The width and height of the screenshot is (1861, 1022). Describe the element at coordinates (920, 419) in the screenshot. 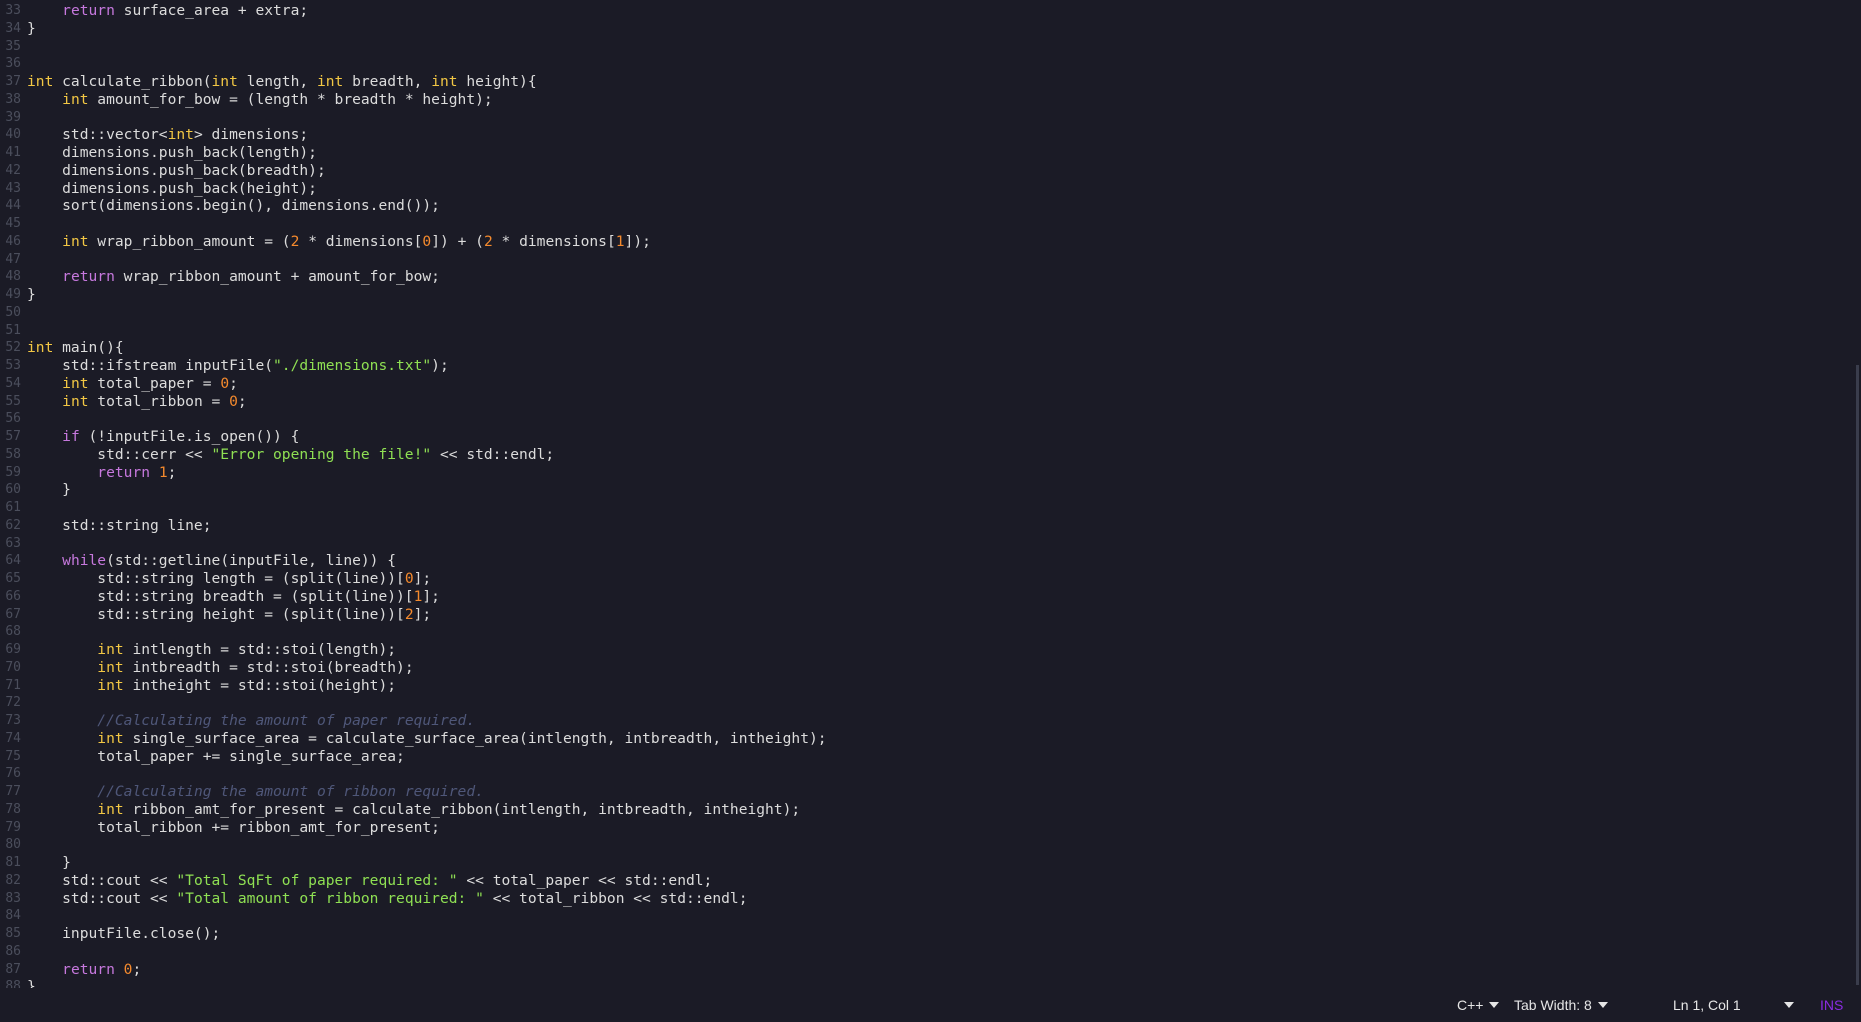

I see `code-line: 56` at that location.